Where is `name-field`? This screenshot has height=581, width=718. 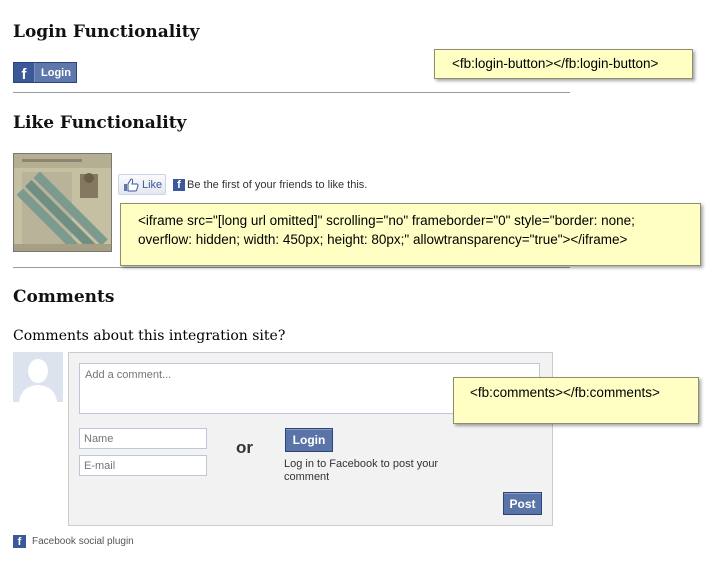
name-field is located at coordinates (143, 438).